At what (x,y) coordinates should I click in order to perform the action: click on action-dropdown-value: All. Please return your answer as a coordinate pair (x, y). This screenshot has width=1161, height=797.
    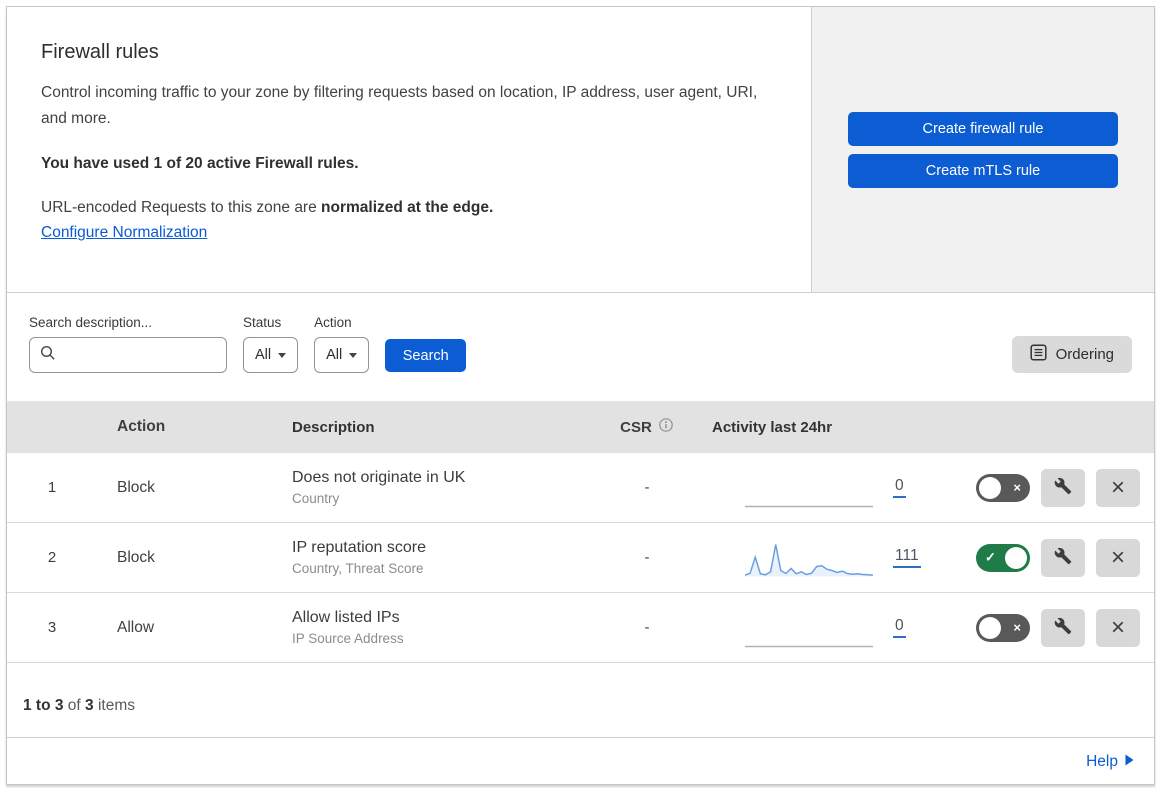
    Looking at the image, I should click on (334, 355).